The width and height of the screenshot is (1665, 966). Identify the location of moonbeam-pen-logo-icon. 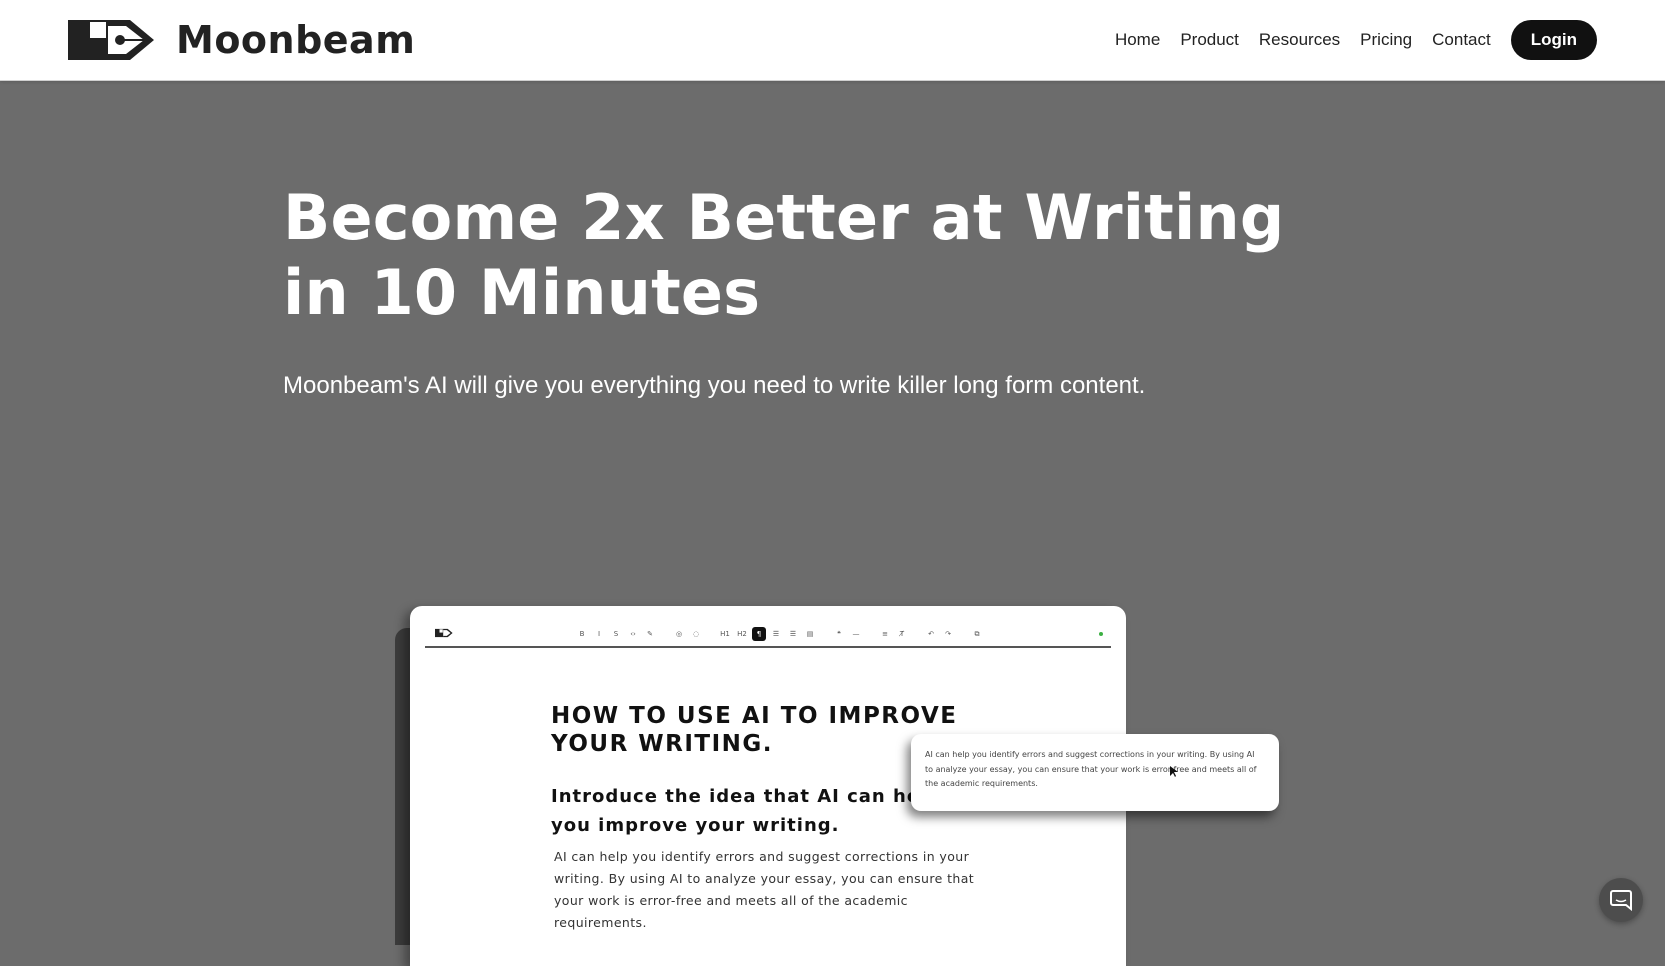
(111, 40).